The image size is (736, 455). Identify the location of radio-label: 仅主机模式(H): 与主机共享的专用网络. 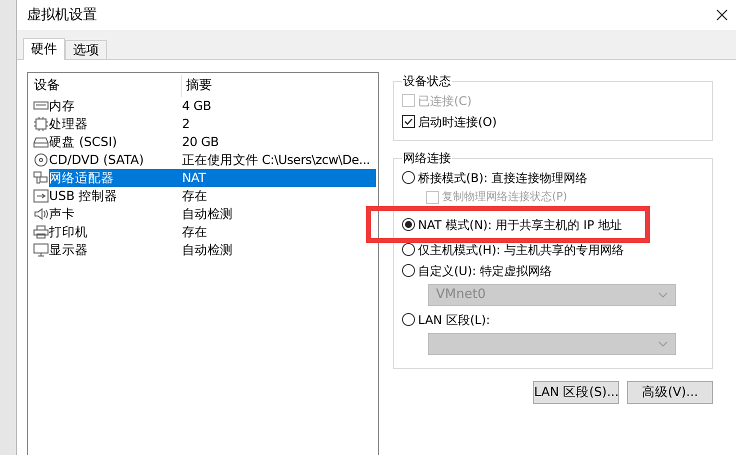
(521, 250).